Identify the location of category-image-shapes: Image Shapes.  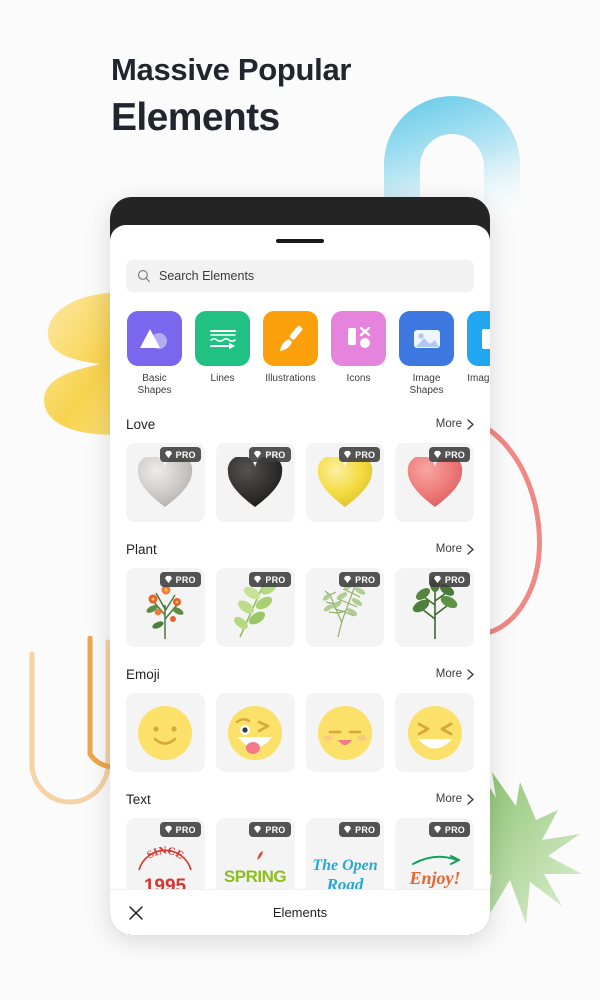
(426, 354).